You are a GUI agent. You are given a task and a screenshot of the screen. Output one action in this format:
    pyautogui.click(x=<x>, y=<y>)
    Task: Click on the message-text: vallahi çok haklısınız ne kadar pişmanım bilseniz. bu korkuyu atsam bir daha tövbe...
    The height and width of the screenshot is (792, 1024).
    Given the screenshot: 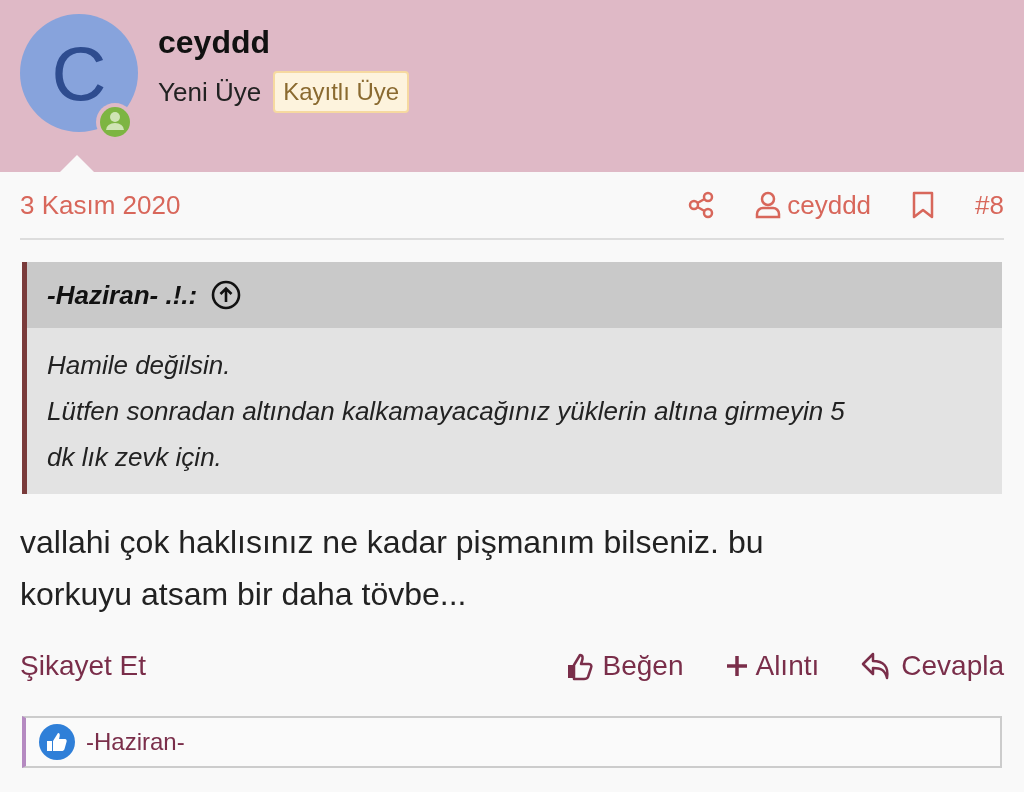 What is the action you would take?
    pyautogui.click(x=392, y=568)
    